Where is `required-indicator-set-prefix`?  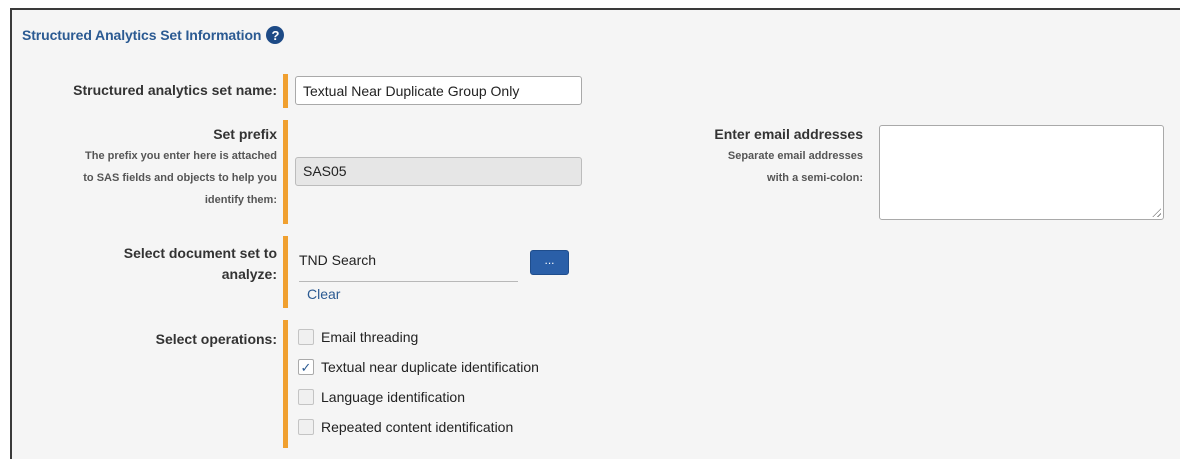
required-indicator-set-prefix is located at coordinates (285, 172).